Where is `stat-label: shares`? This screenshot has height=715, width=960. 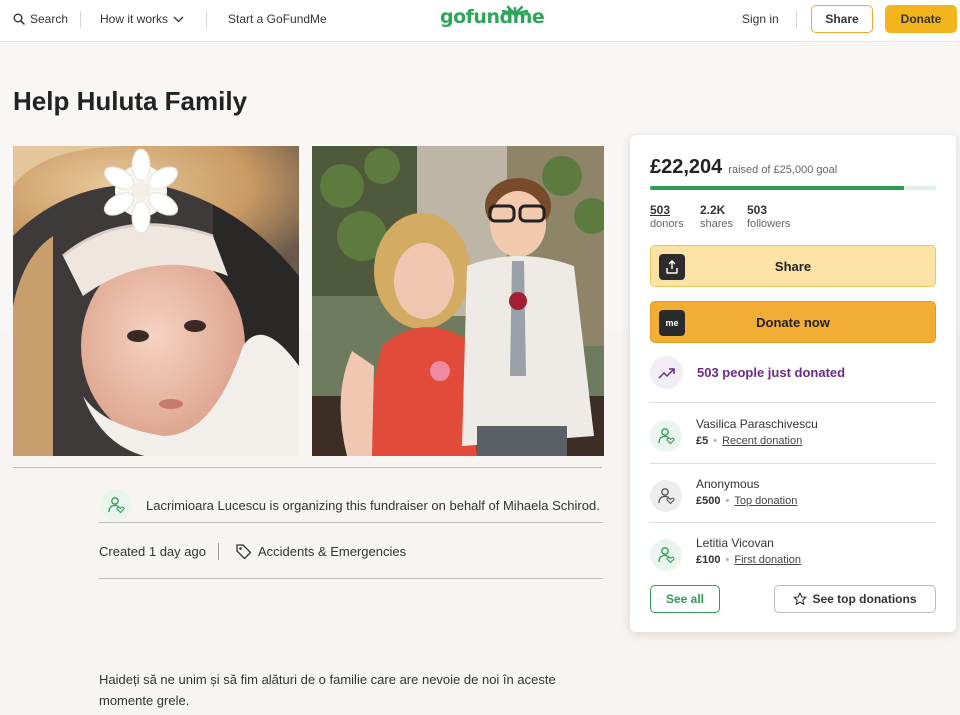 stat-label: shares is located at coordinates (717, 224).